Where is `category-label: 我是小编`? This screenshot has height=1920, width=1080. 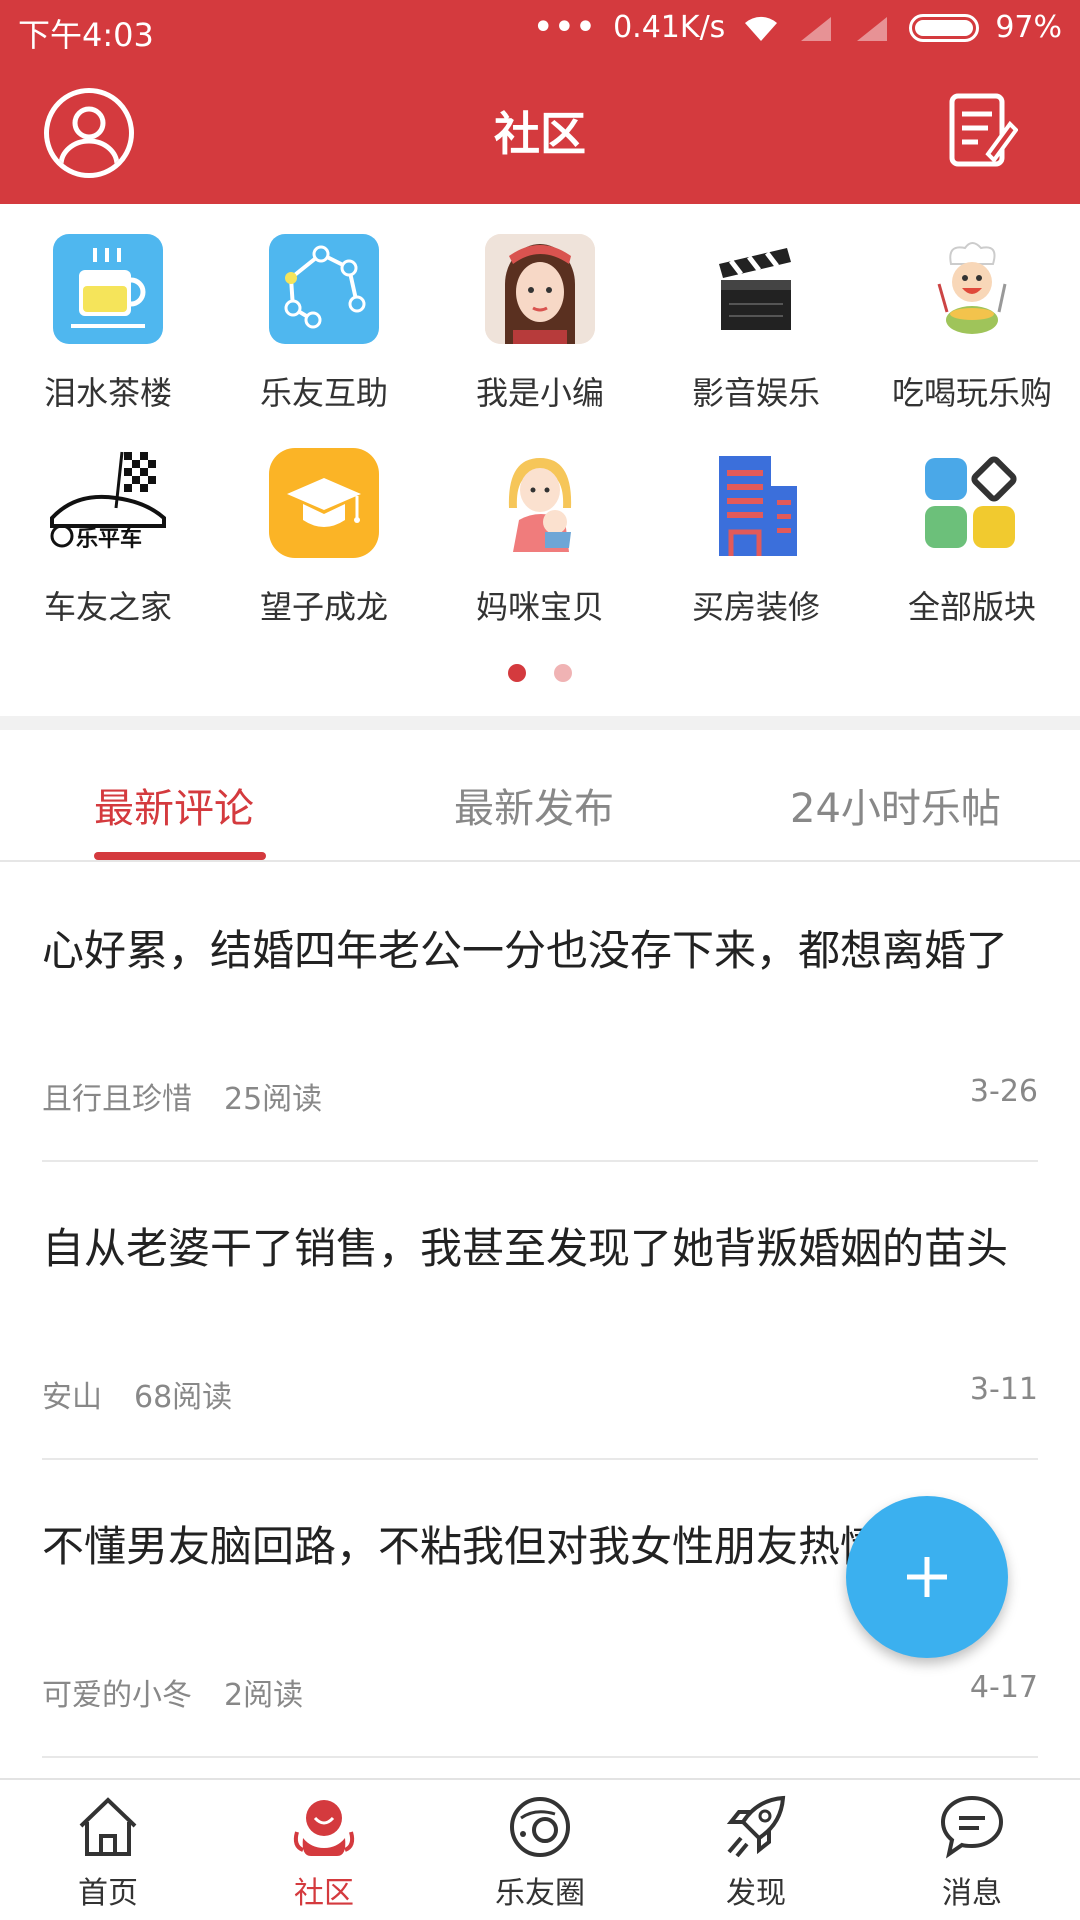
category-label: 我是小编 is located at coordinates (539, 393).